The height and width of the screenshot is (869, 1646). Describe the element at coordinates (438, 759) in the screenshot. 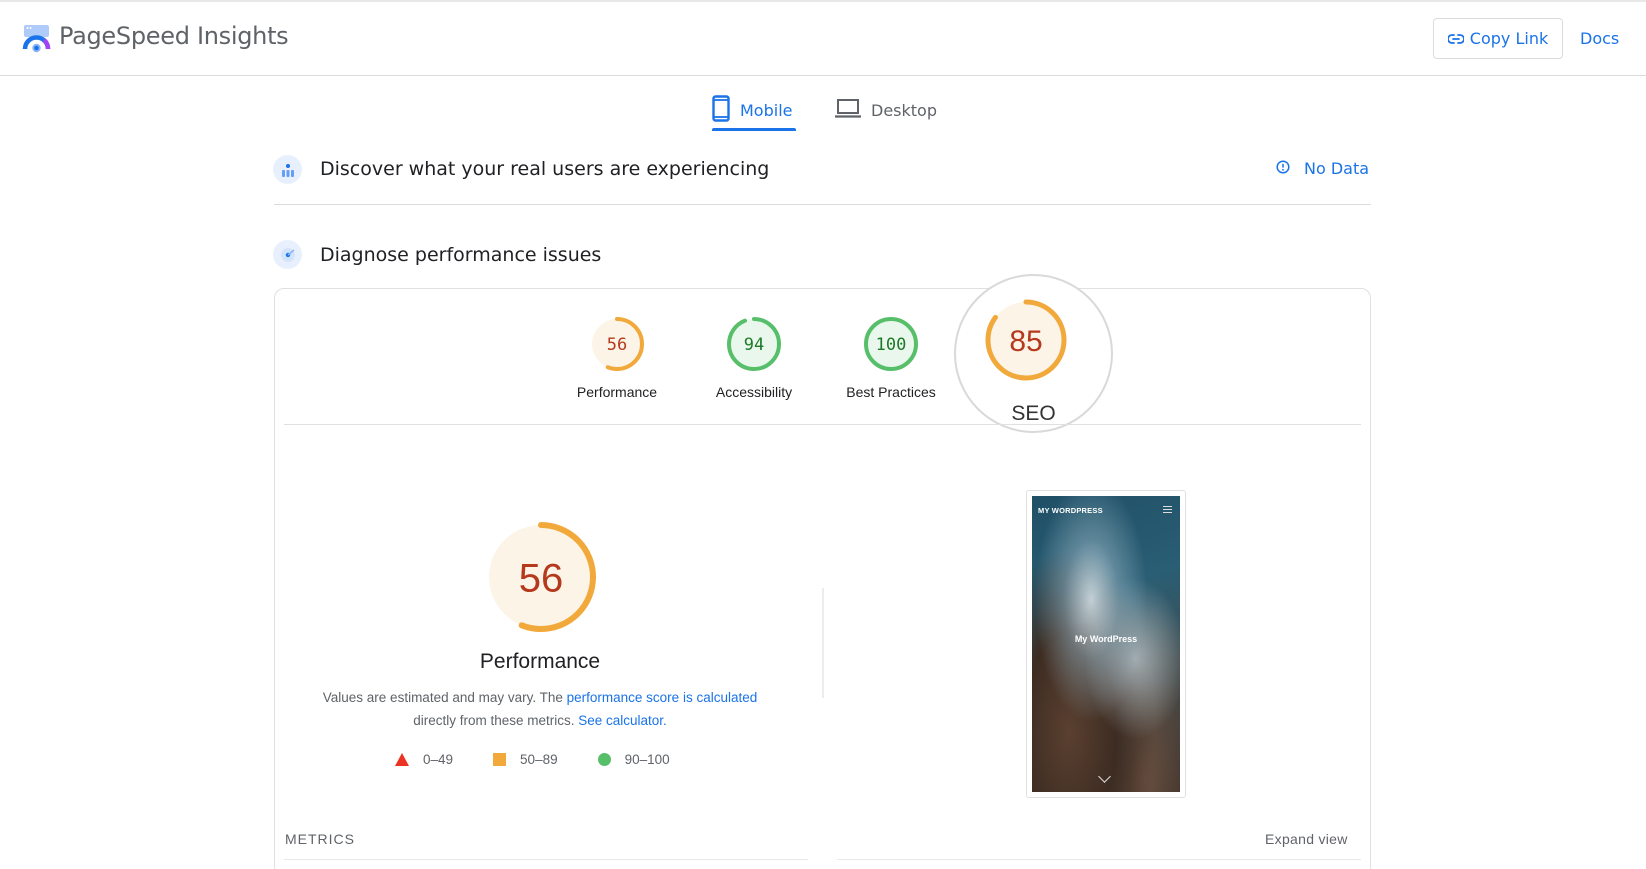

I see `legend-range: 0–49` at that location.